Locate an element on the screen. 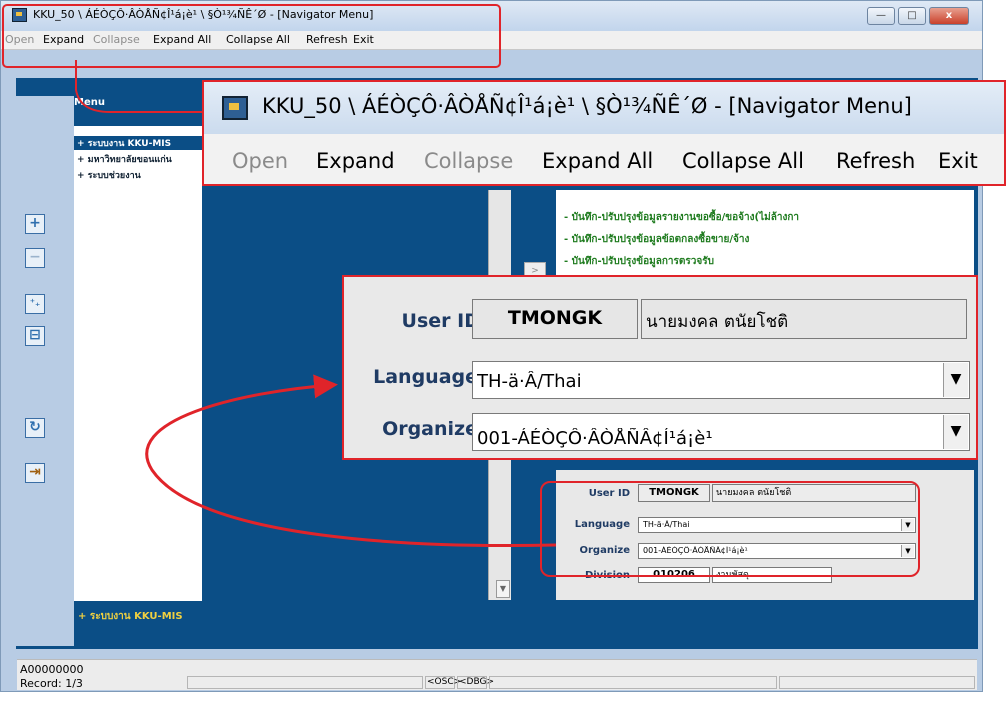  zoomed-language-value: TH-ä·Â/Thai is located at coordinates (529, 381).